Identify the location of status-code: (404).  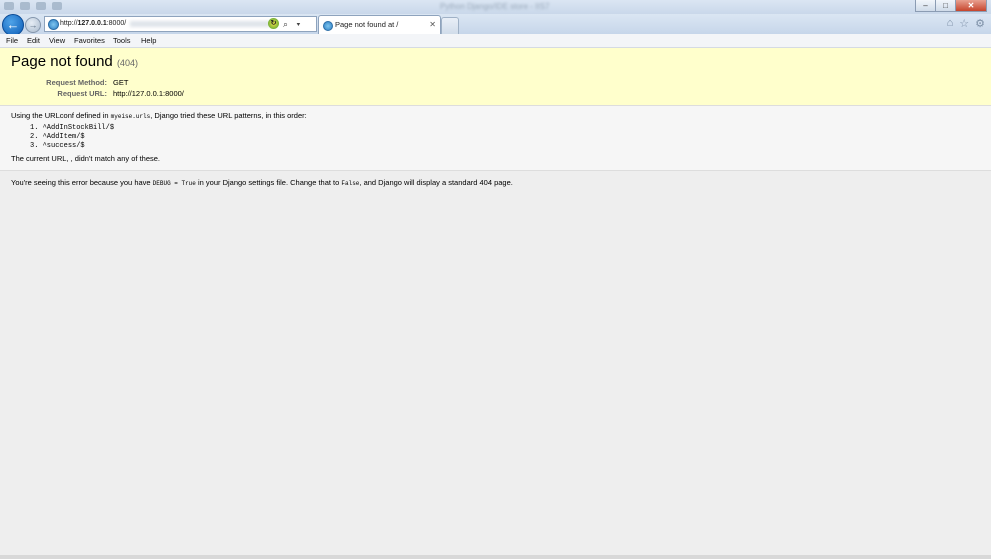
(127, 63).